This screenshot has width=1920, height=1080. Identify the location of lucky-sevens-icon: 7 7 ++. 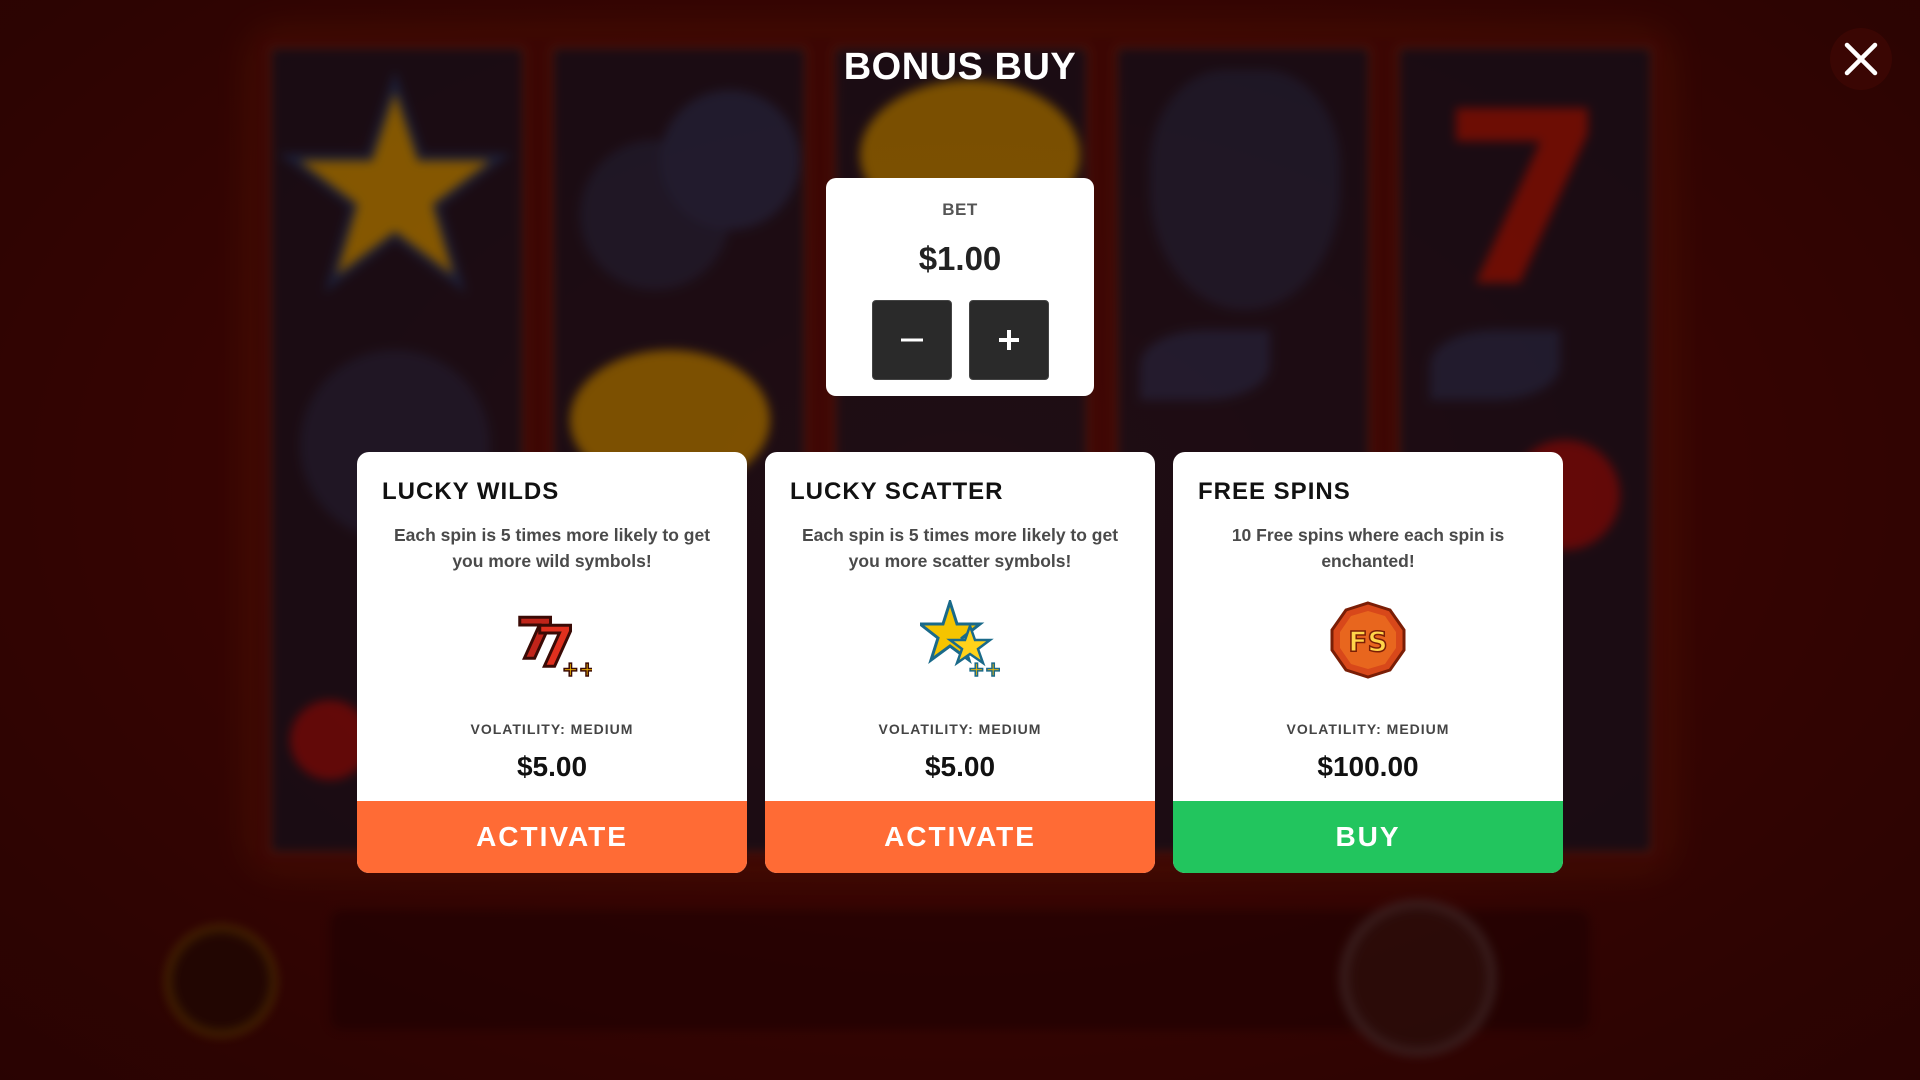
(554, 643).